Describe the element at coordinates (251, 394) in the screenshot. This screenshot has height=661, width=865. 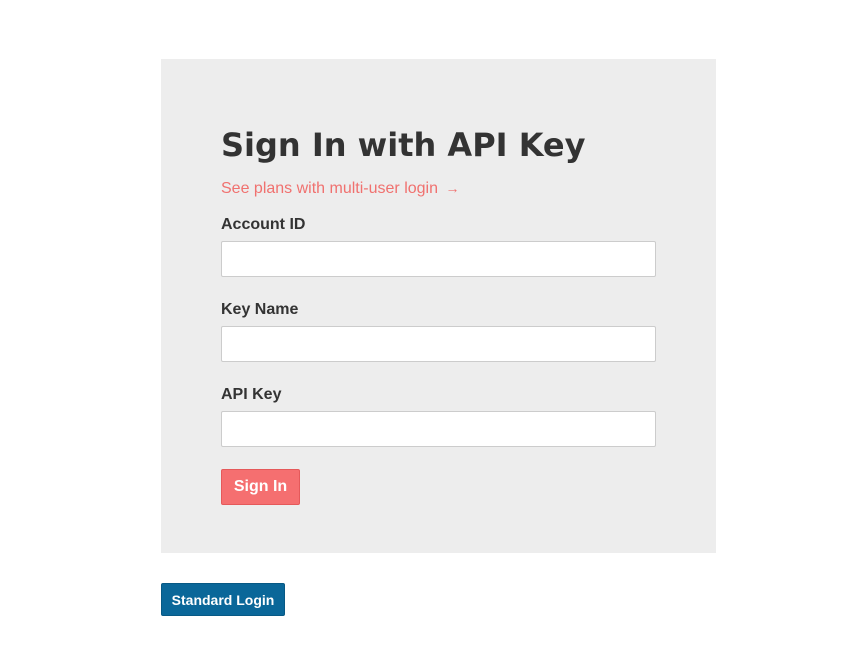
I see `api-key-label: API Key` at that location.